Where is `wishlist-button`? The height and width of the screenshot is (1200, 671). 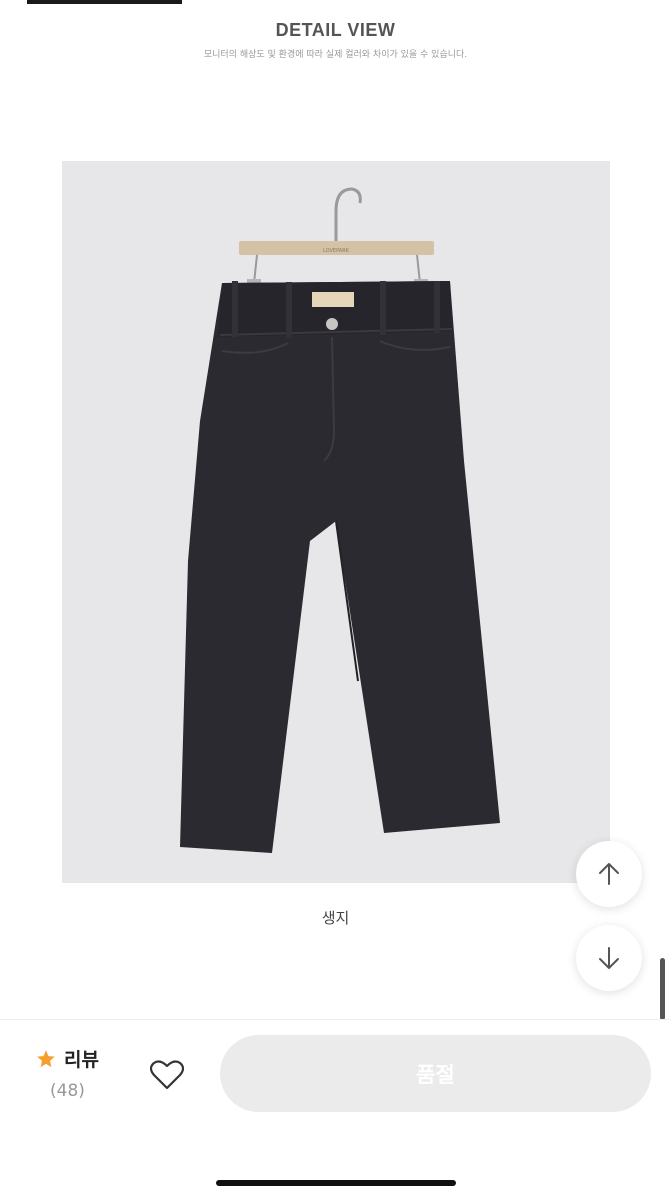
wishlist-button is located at coordinates (167, 1075).